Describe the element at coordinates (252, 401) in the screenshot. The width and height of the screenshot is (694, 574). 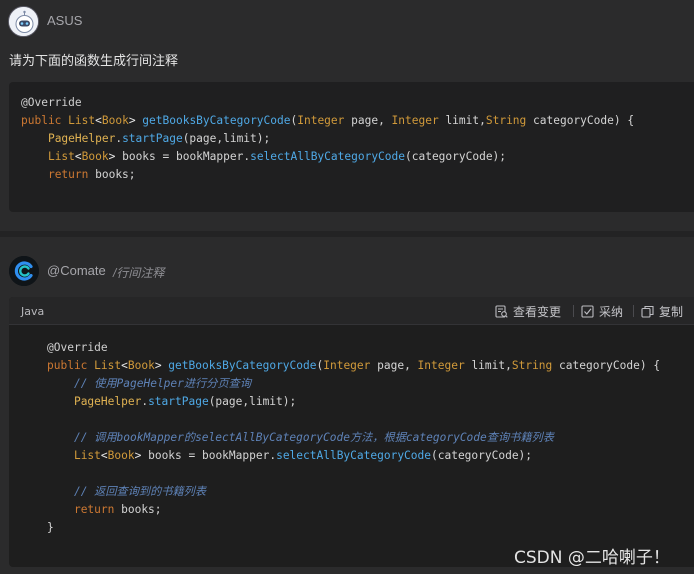
I see `code-token: (page,limit);` at that location.